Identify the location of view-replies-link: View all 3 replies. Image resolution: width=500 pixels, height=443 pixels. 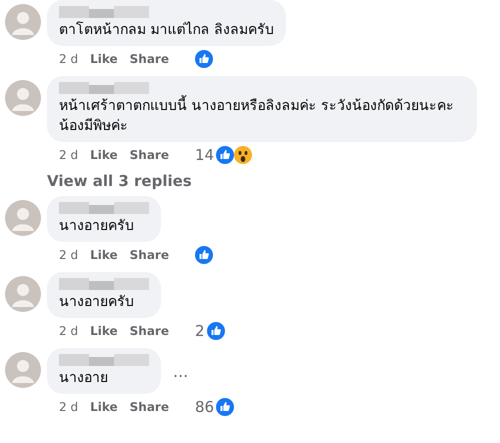
(98, 181).